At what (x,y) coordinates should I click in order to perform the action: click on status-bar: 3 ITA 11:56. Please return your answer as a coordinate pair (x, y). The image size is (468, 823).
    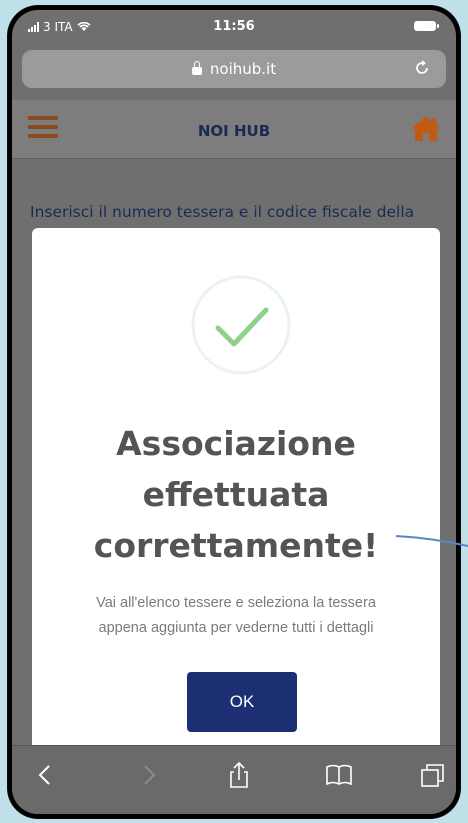
    Looking at the image, I should click on (234, 28).